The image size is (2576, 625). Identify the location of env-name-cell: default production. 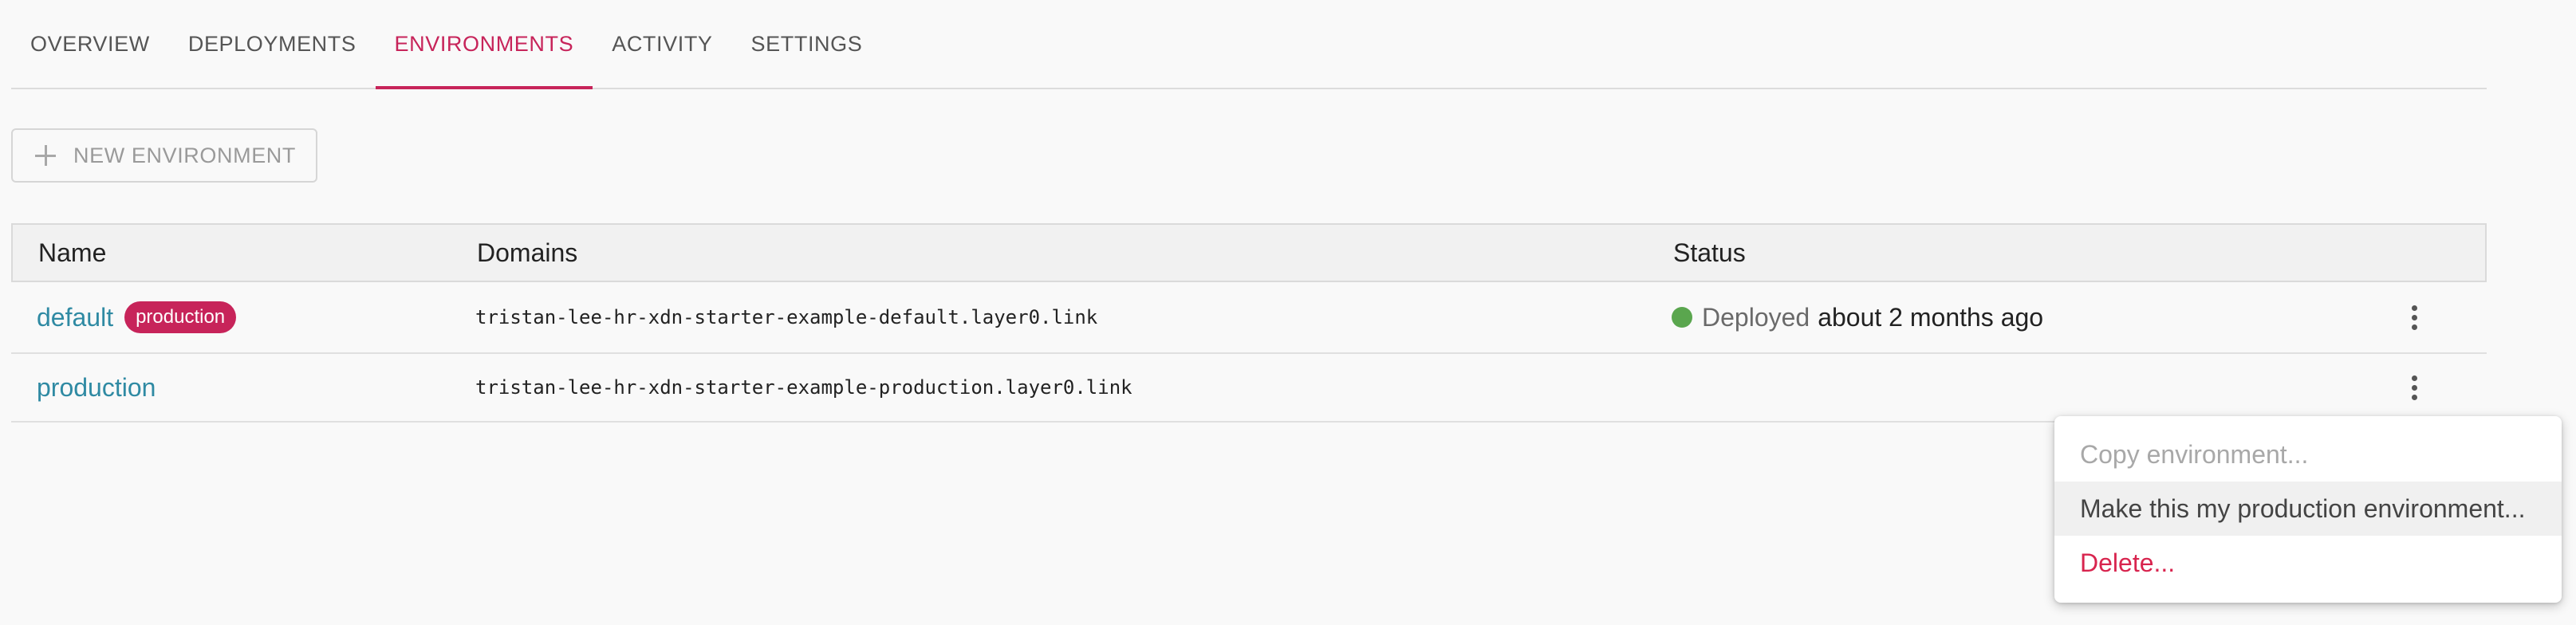
(137, 317).